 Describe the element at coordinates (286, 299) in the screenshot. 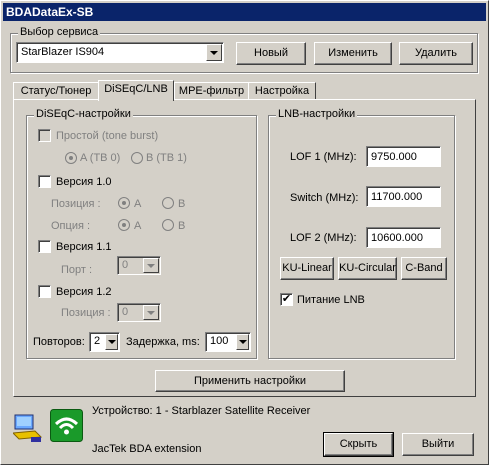

I see `lnb-power-checkbox: ✔` at that location.